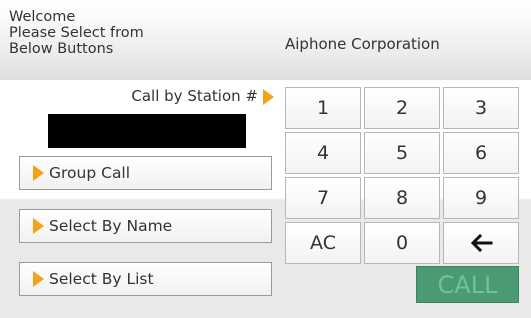 The width and height of the screenshot is (531, 318). I want to click on select-by-list-button: Select By List, so click(145, 279).